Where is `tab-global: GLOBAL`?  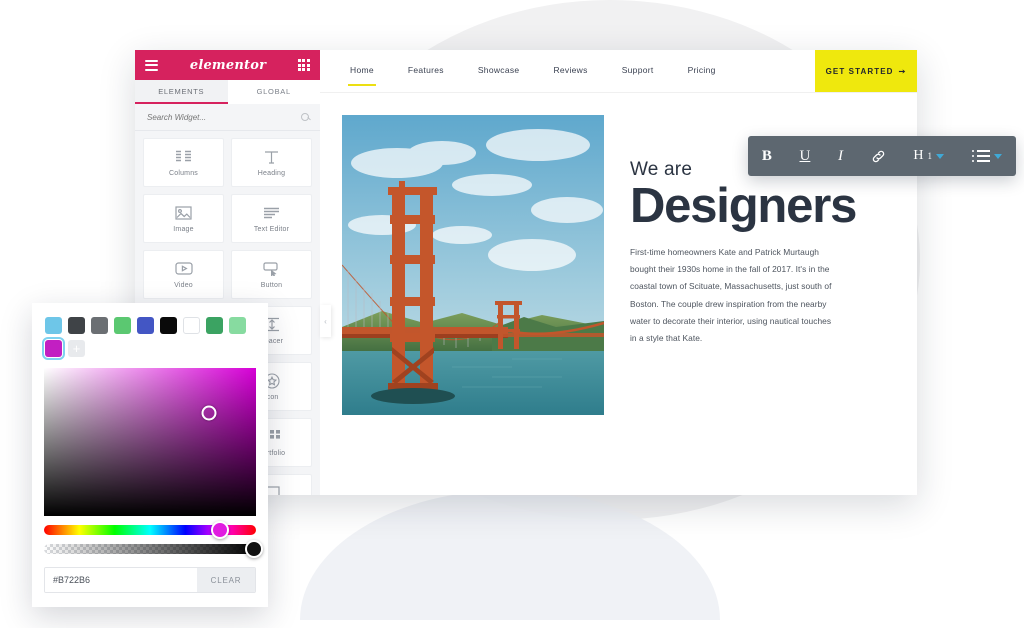 tab-global: GLOBAL is located at coordinates (273, 92).